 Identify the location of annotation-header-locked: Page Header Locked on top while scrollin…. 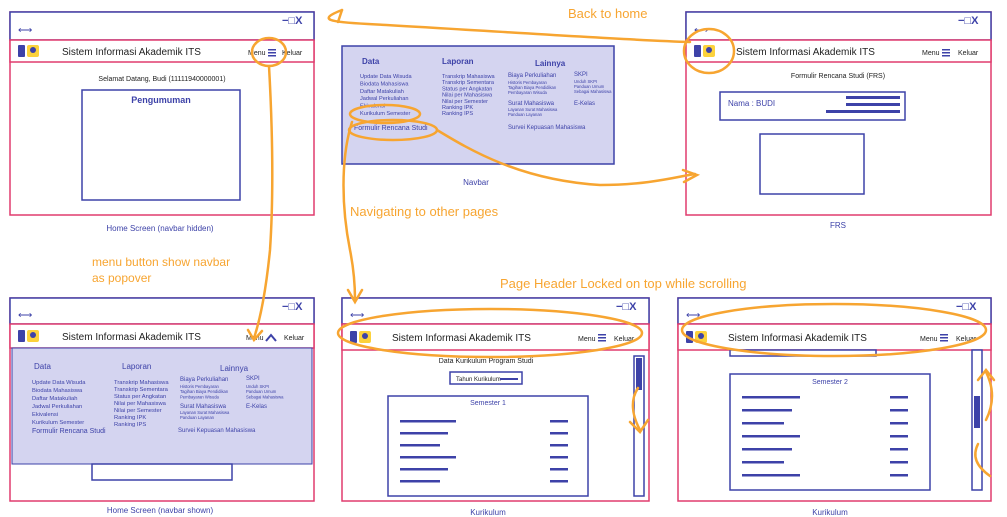
(623, 283).